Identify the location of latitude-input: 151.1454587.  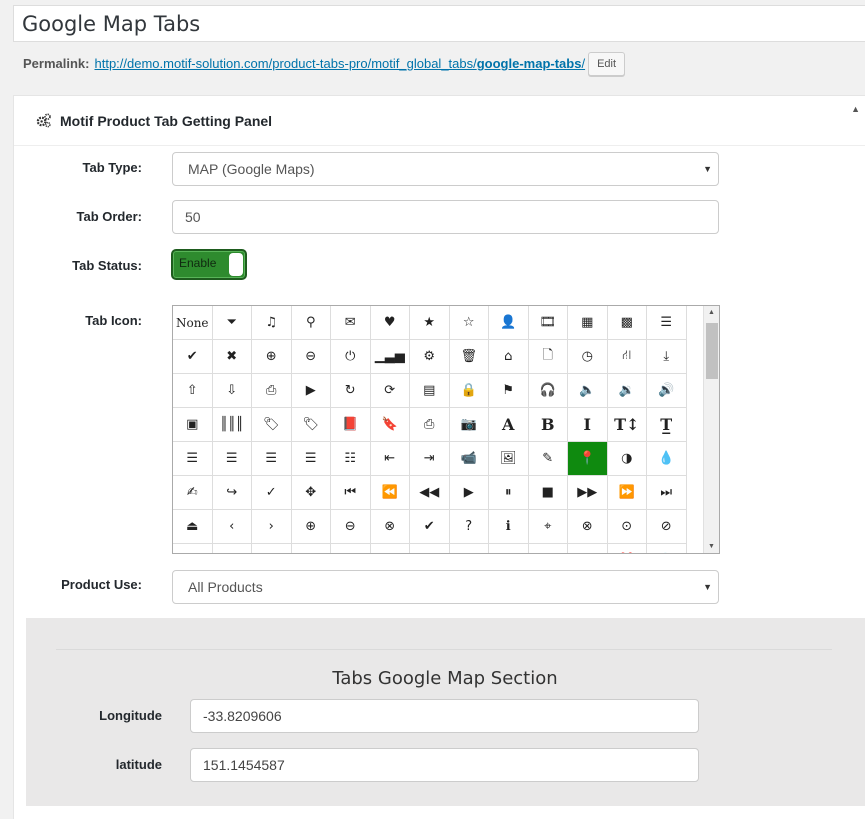
(444, 765).